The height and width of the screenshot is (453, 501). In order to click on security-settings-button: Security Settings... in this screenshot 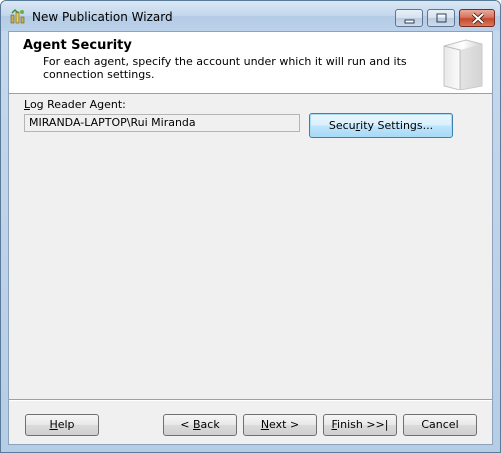, I will do `click(381, 125)`.